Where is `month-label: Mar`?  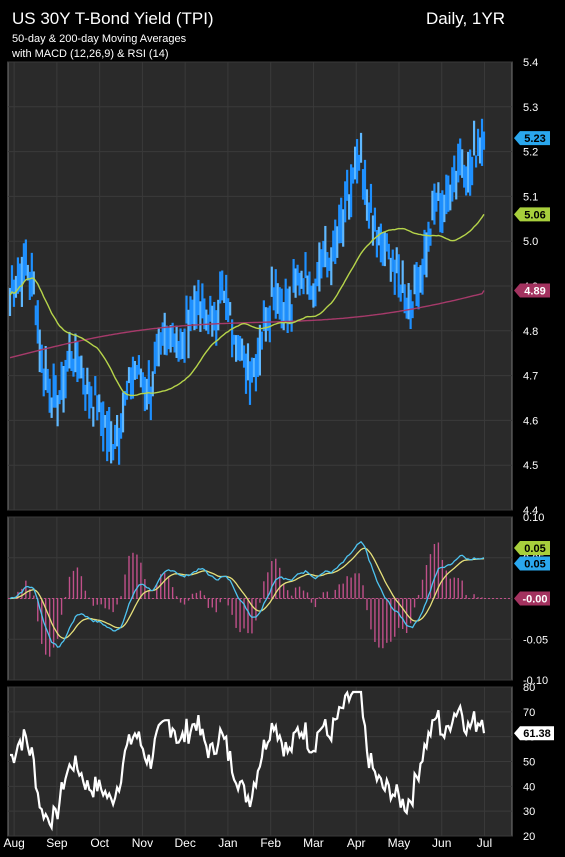 month-label: Mar is located at coordinates (313, 843).